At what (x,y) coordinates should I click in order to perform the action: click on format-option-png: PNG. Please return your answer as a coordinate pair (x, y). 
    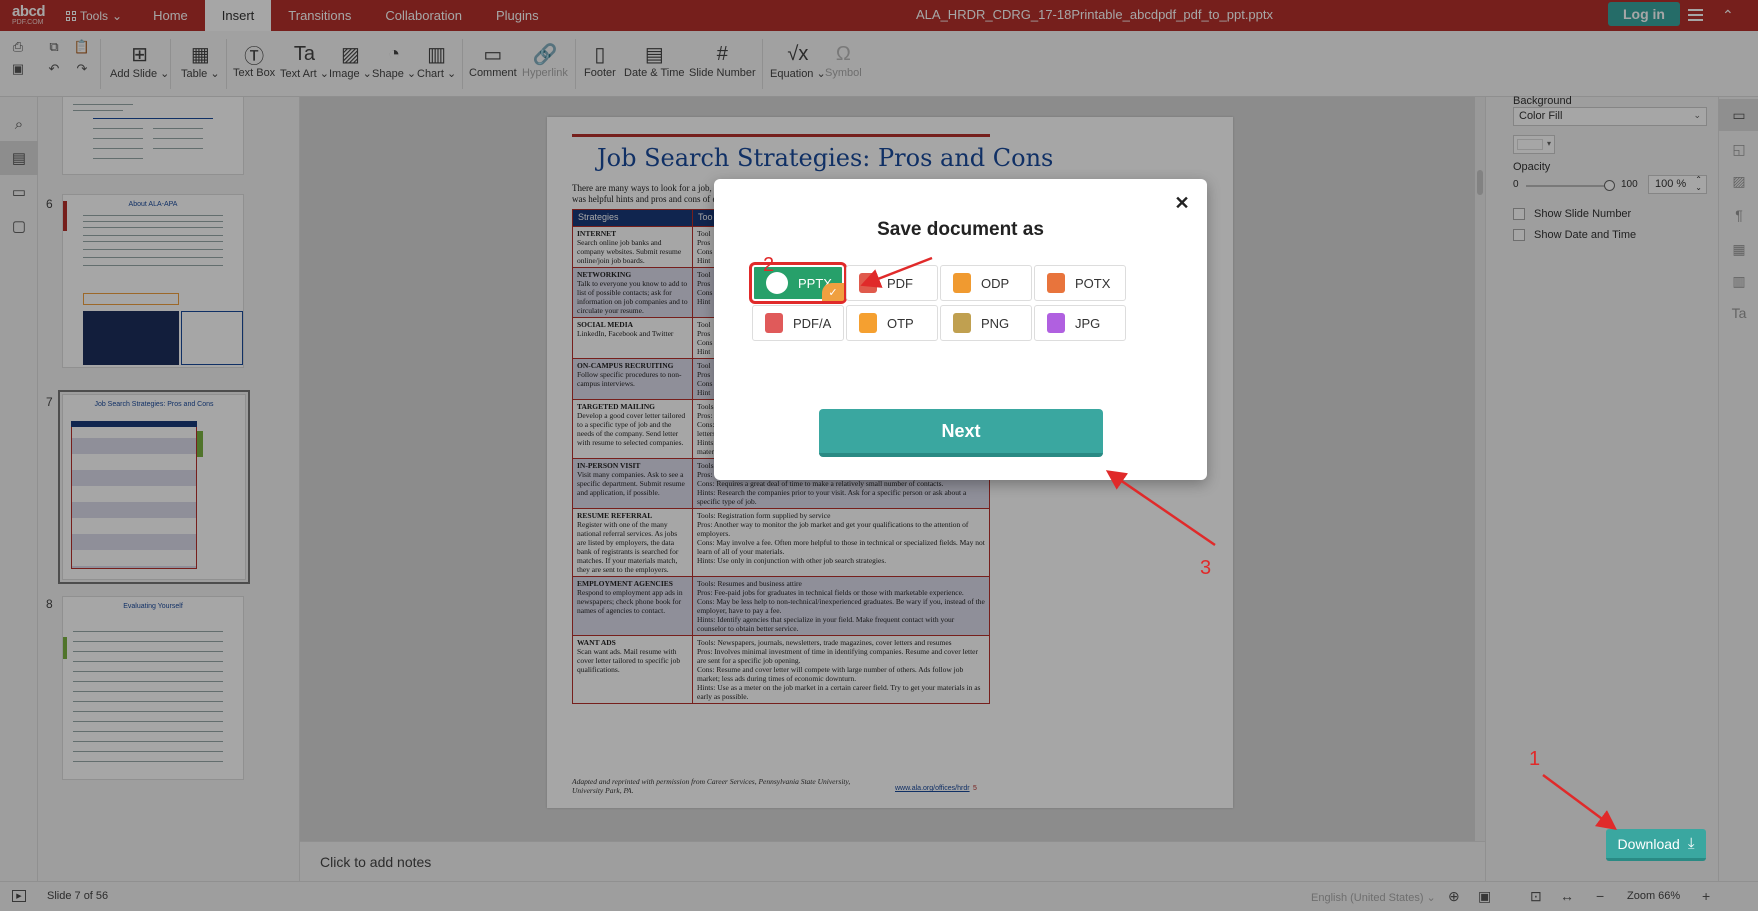
    Looking at the image, I should click on (986, 323).